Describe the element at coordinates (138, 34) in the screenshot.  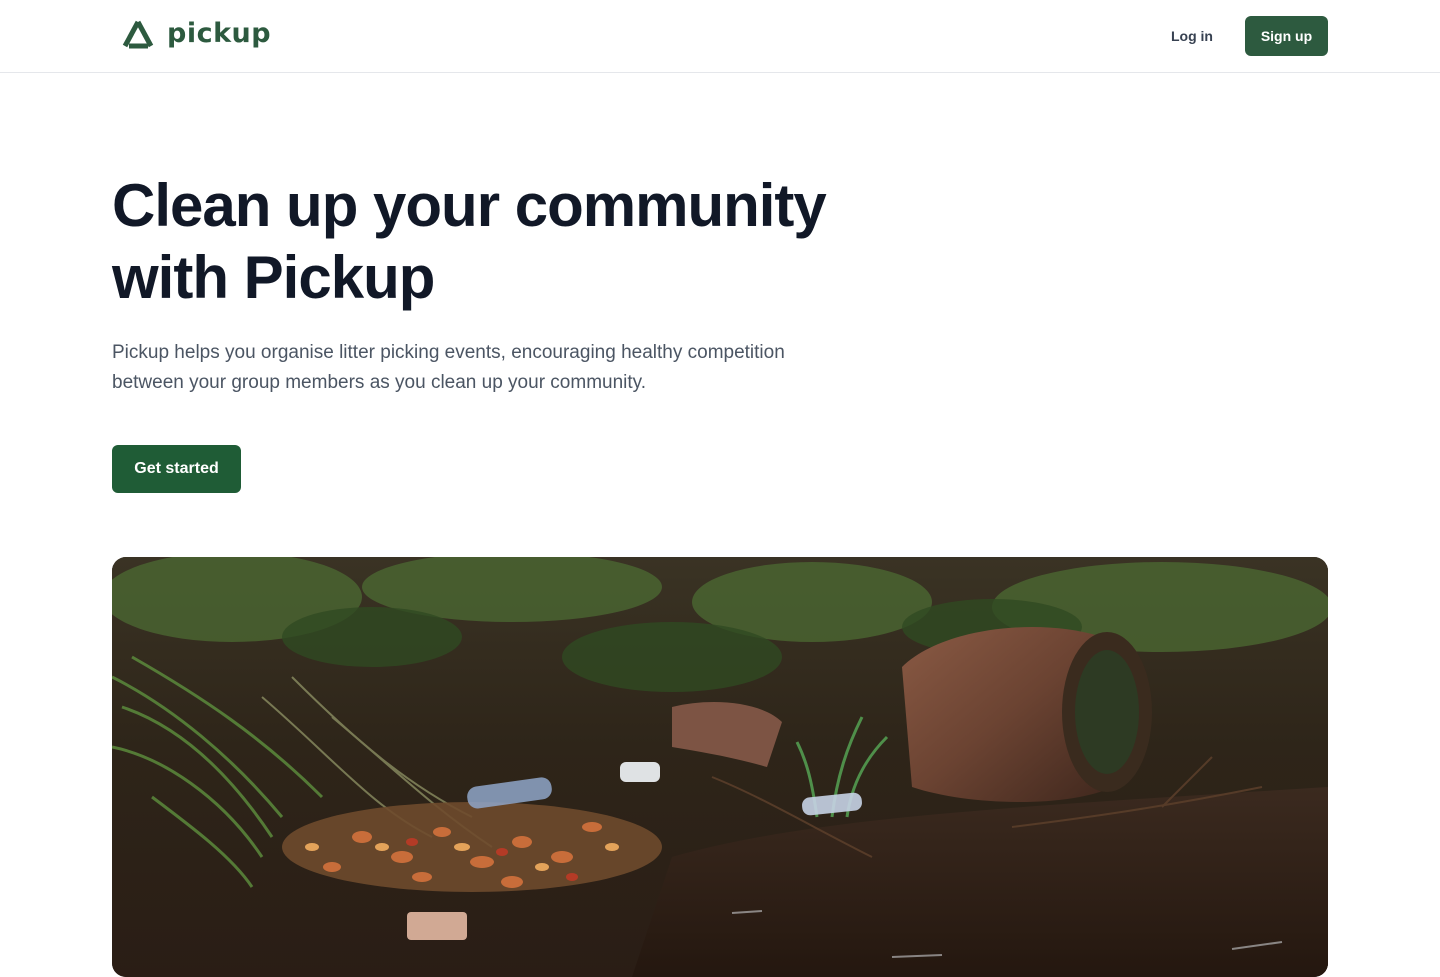
I see `recycle-triangle-icon` at that location.